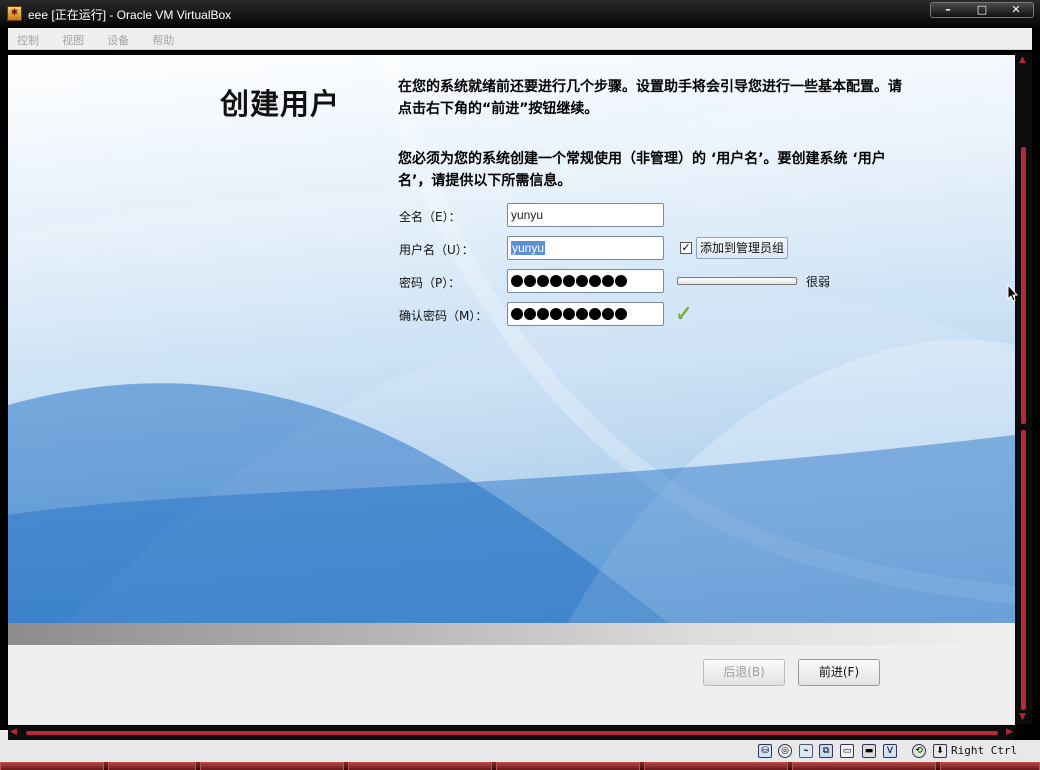 The width and height of the screenshot is (1040, 770). What do you see at coordinates (940, 751) in the screenshot?
I see `keyboard-capture-icon: ⬇` at bounding box center [940, 751].